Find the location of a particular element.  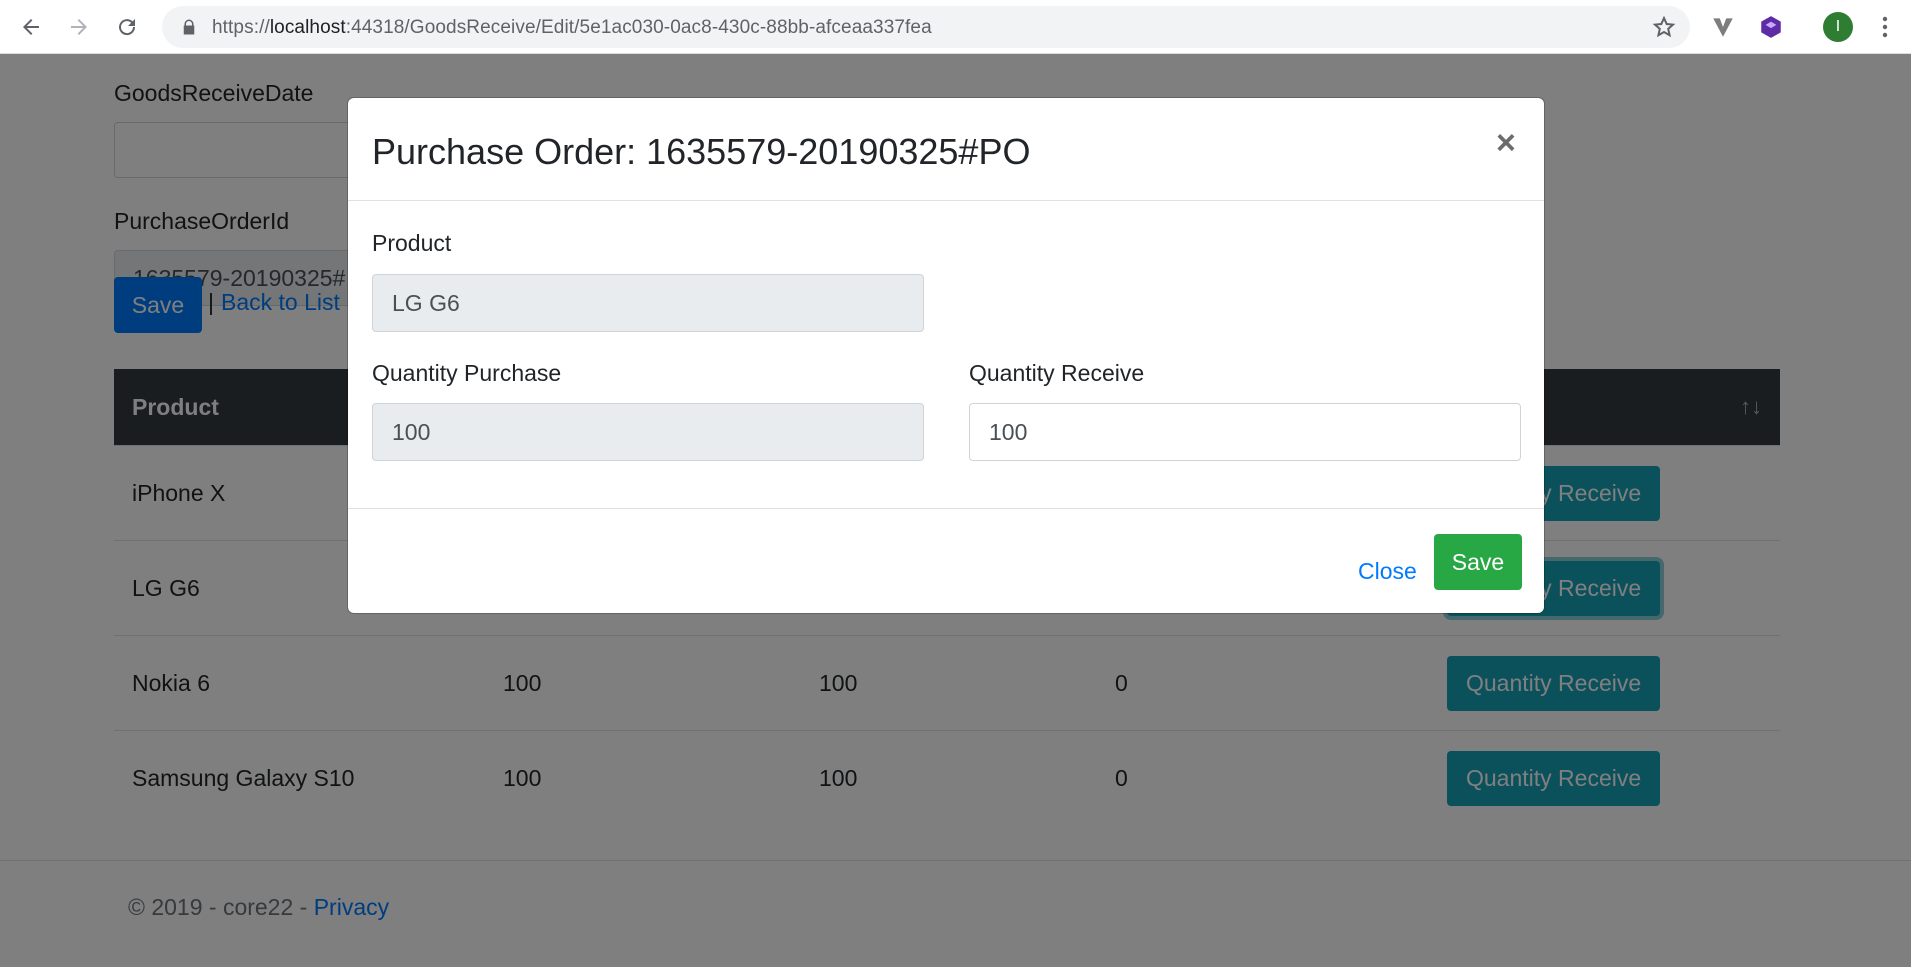

back-icon is located at coordinates (31, 27).